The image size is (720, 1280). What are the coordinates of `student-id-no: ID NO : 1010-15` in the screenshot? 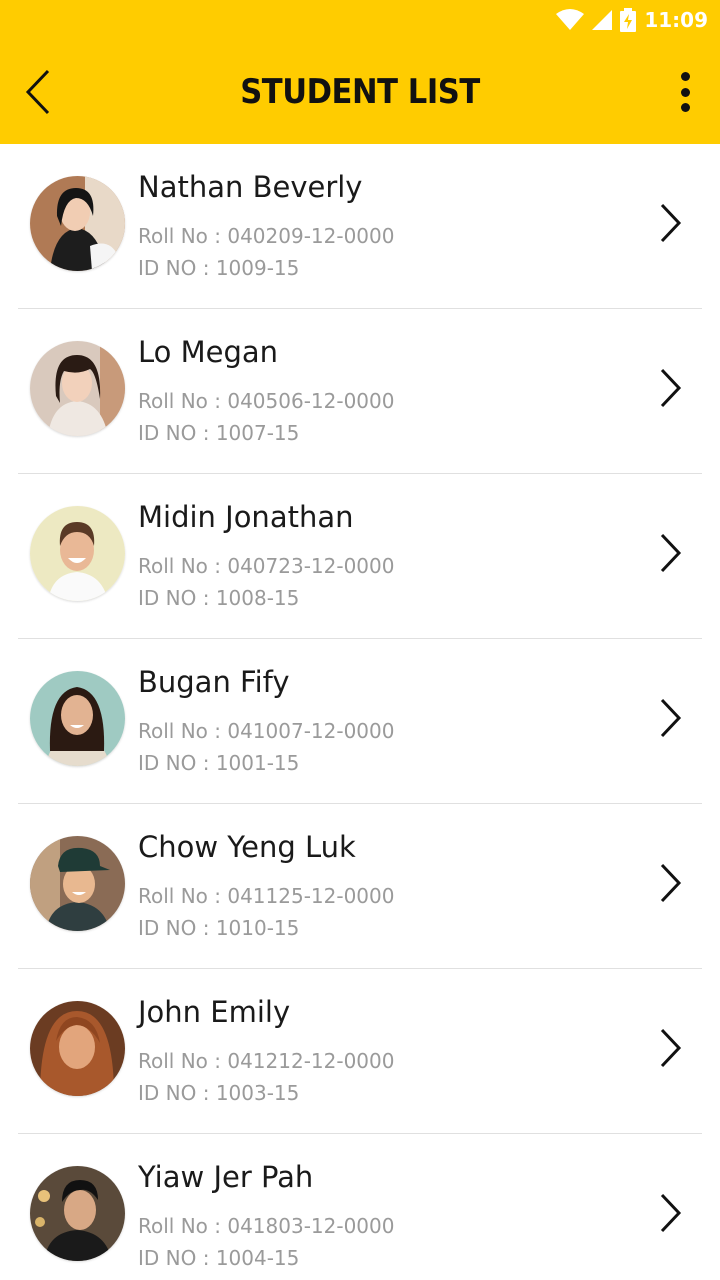 It's located at (219, 928).